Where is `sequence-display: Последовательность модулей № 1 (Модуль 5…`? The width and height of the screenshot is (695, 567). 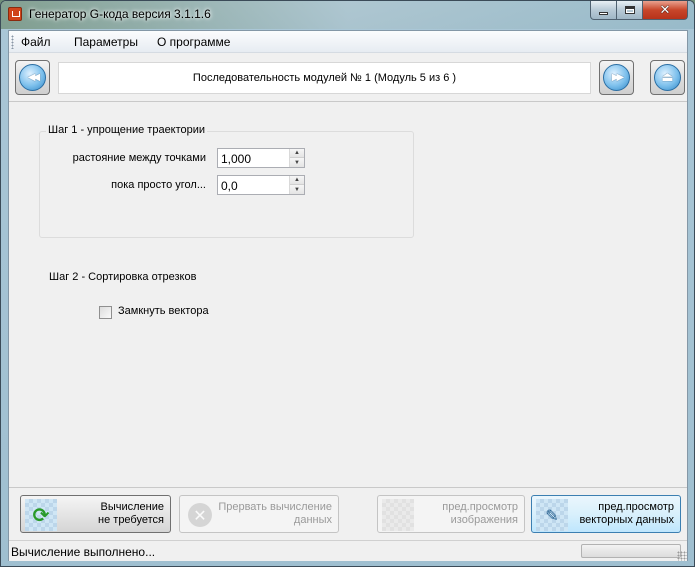
sequence-display: Последовательность модулей № 1 (Модуль 5… is located at coordinates (324, 78).